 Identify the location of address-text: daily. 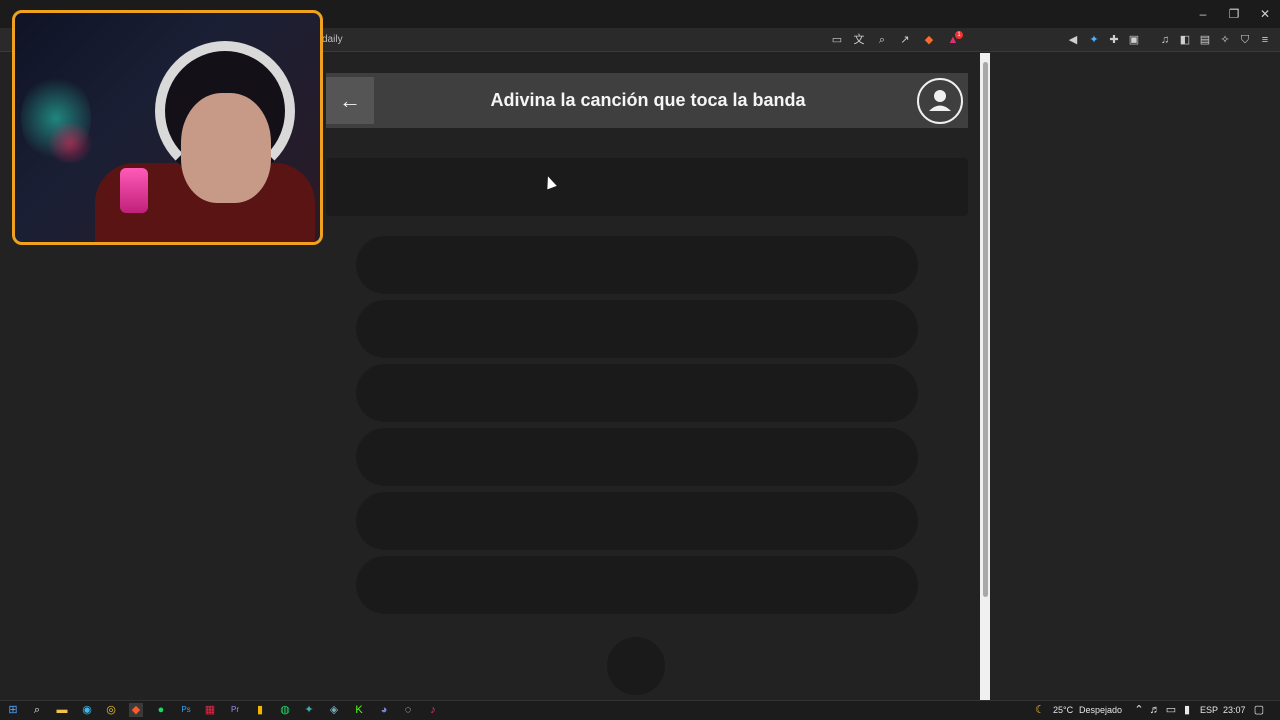
(332, 39).